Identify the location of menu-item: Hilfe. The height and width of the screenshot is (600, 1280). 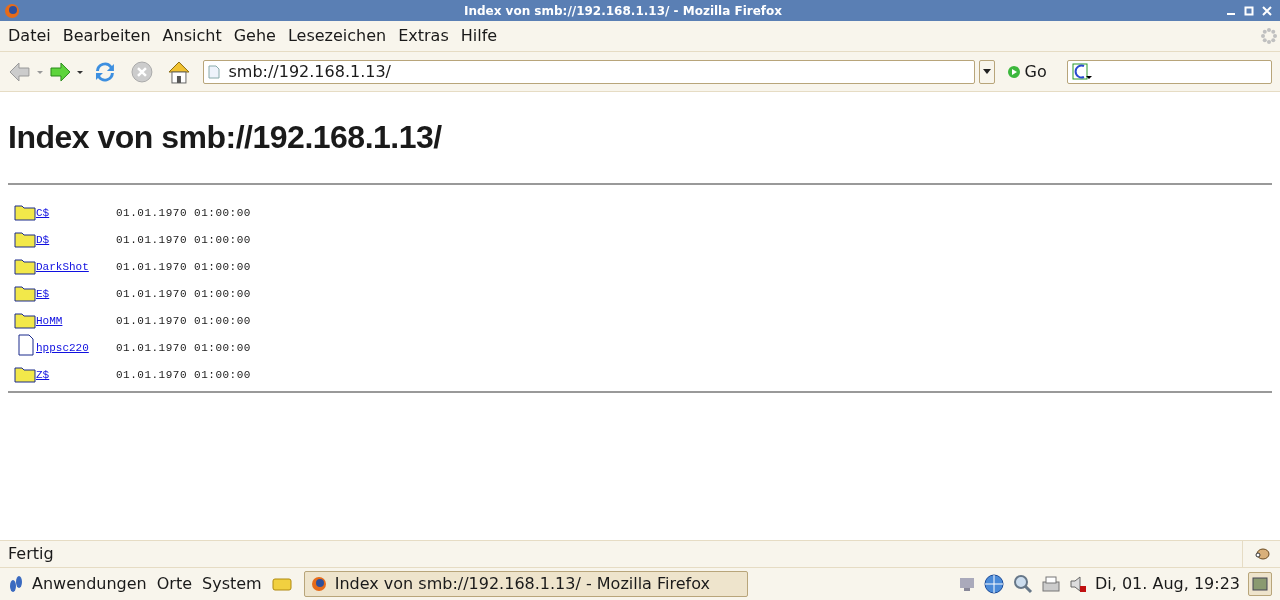
(479, 36).